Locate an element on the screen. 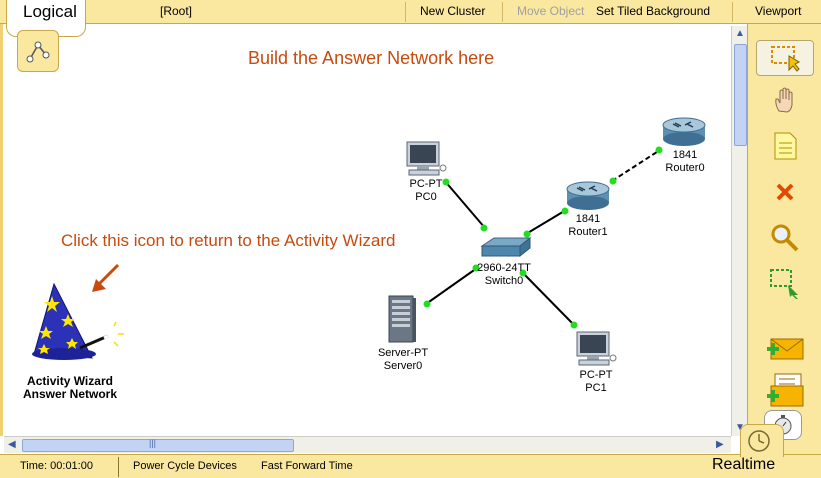 The width and height of the screenshot is (821, 478). server0-label: Server-PT Server0 is located at coordinates (403, 360).